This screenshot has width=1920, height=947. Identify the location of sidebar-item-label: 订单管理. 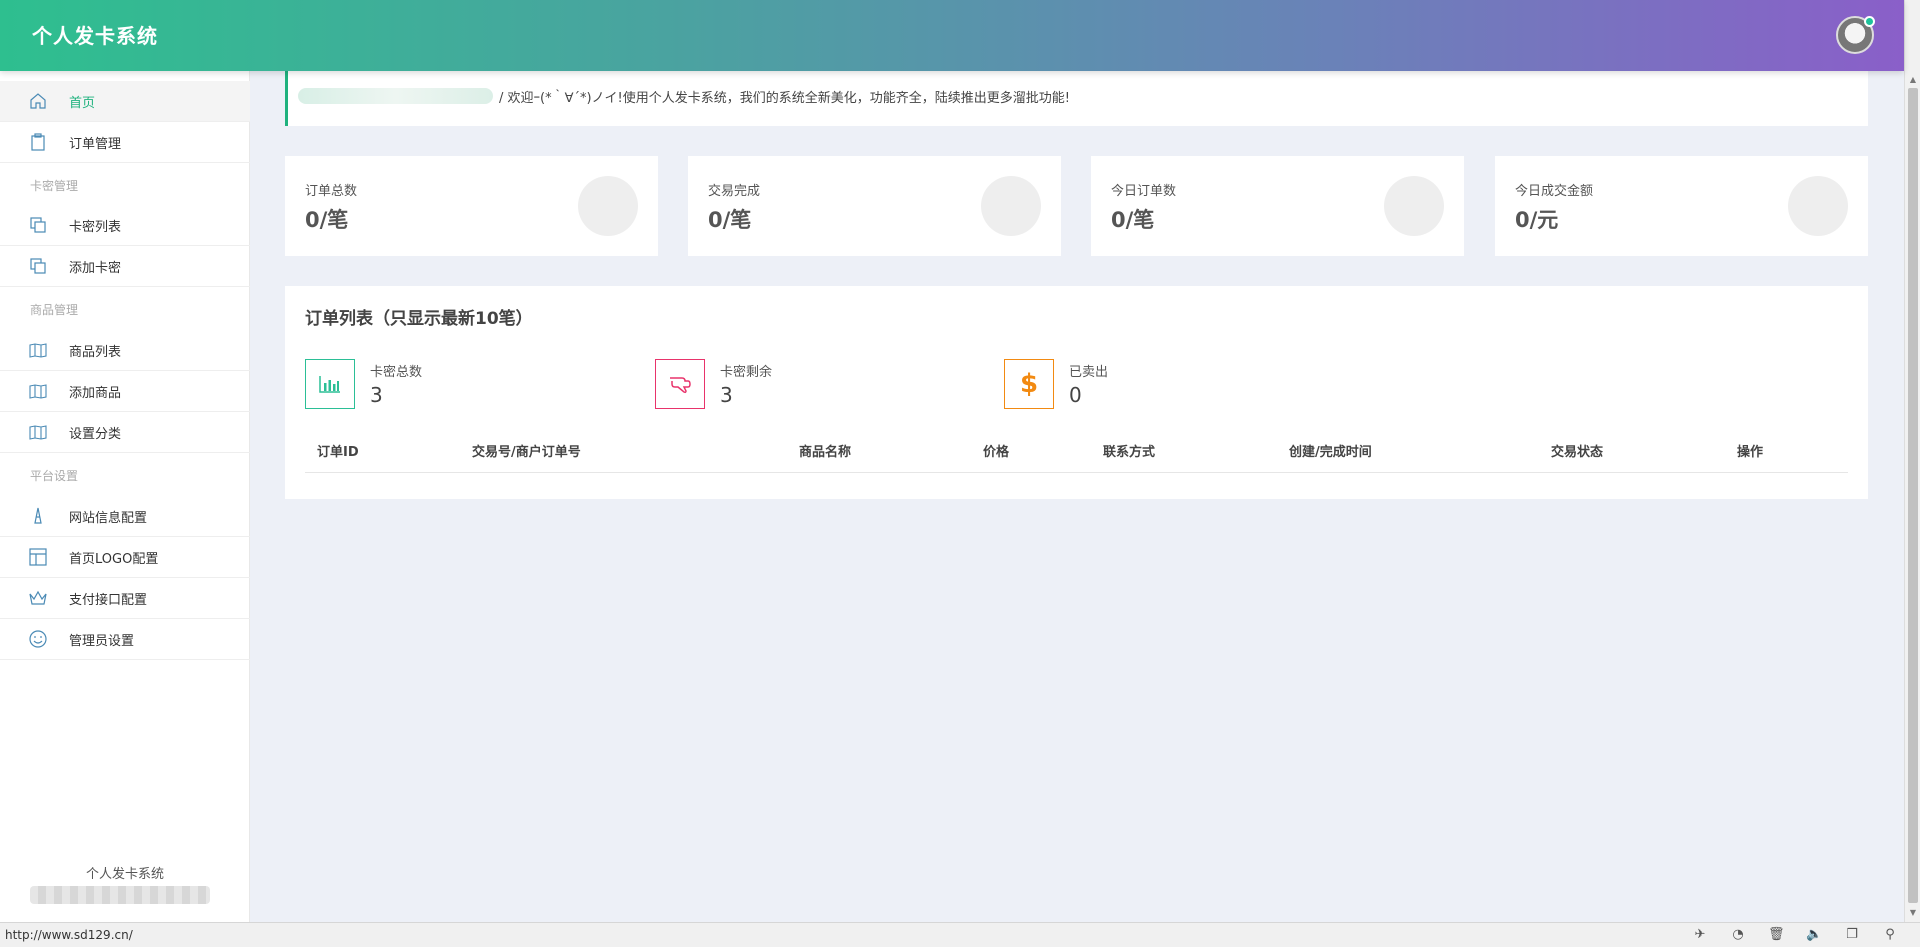
(95, 144).